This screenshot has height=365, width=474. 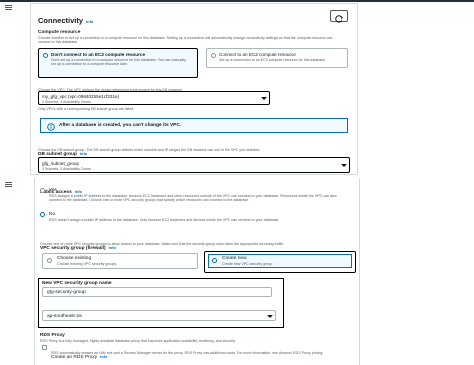 What do you see at coordinates (89, 21) in the screenshot?
I see `info-link: Info` at bounding box center [89, 21].